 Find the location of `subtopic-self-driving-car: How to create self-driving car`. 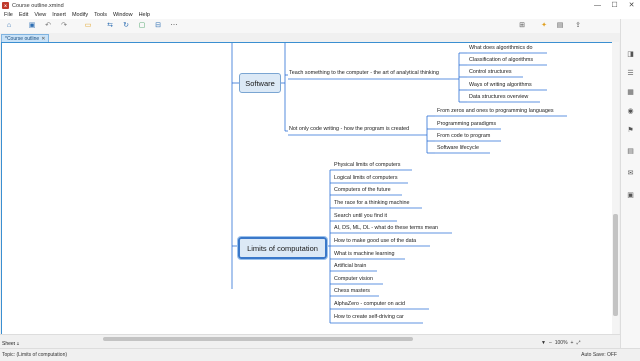

subtopic-self-driving-car: How to create self-driving car is located at coordinates (369, 317).